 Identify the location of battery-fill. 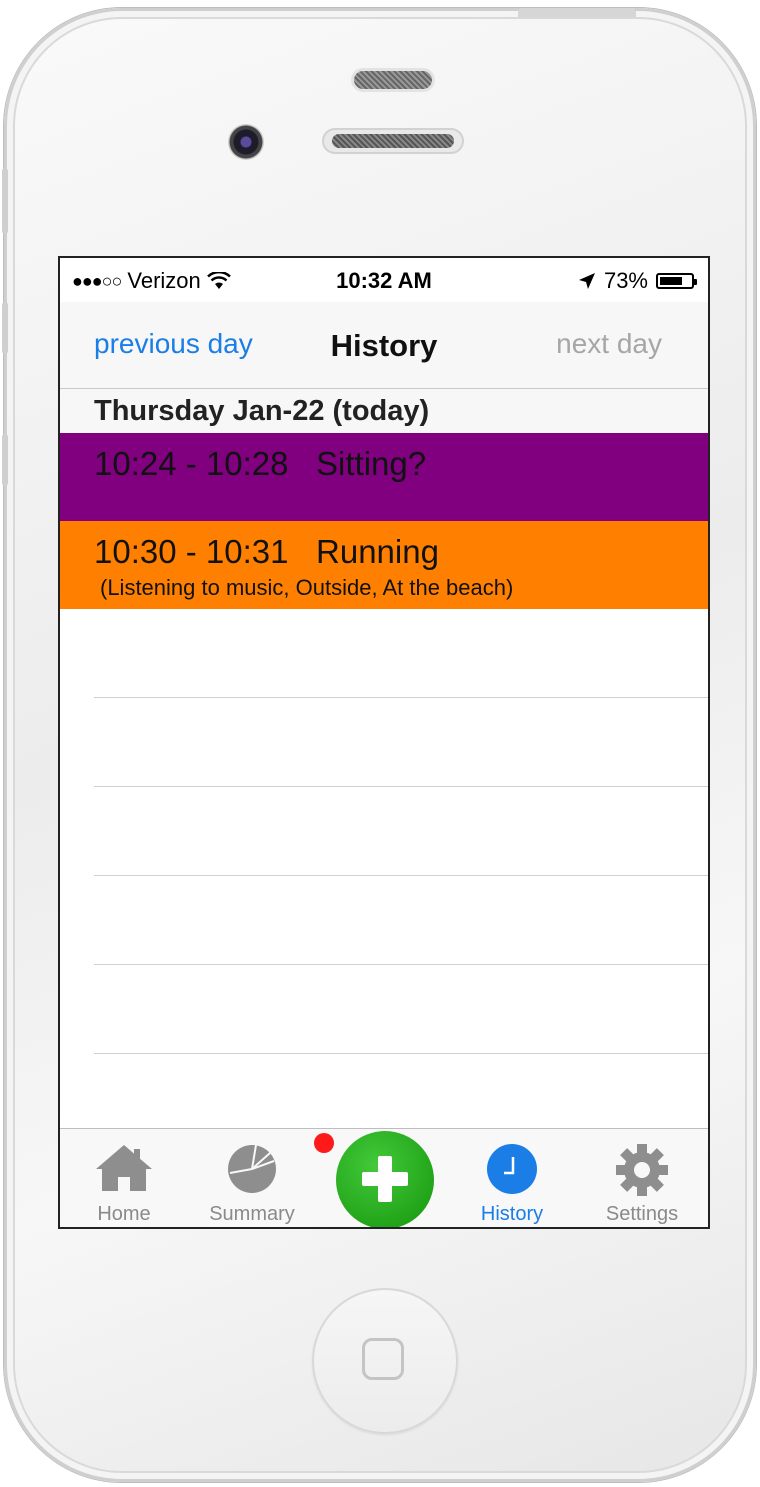
(671, 281).